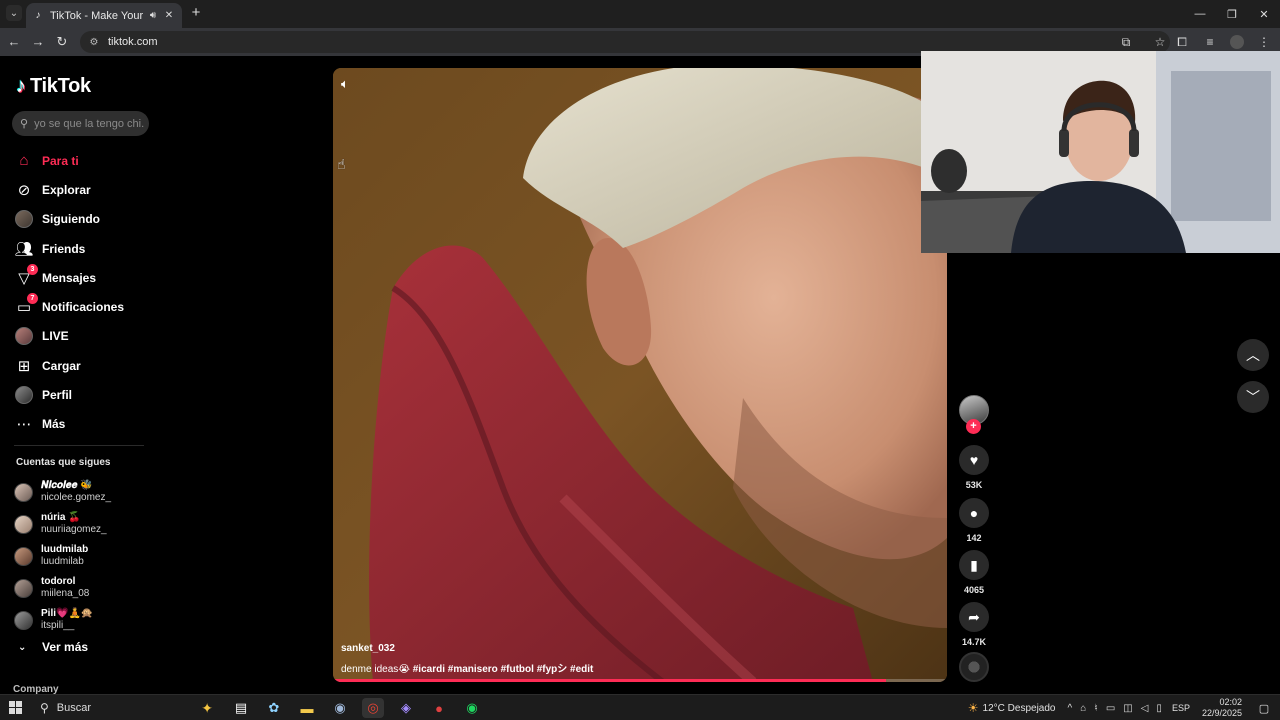 The image size is (1280, 720). Describe the element at coordinates (153, 15) in the screenshot. I see `tab-audio-icon: 🔊︎` at that location.